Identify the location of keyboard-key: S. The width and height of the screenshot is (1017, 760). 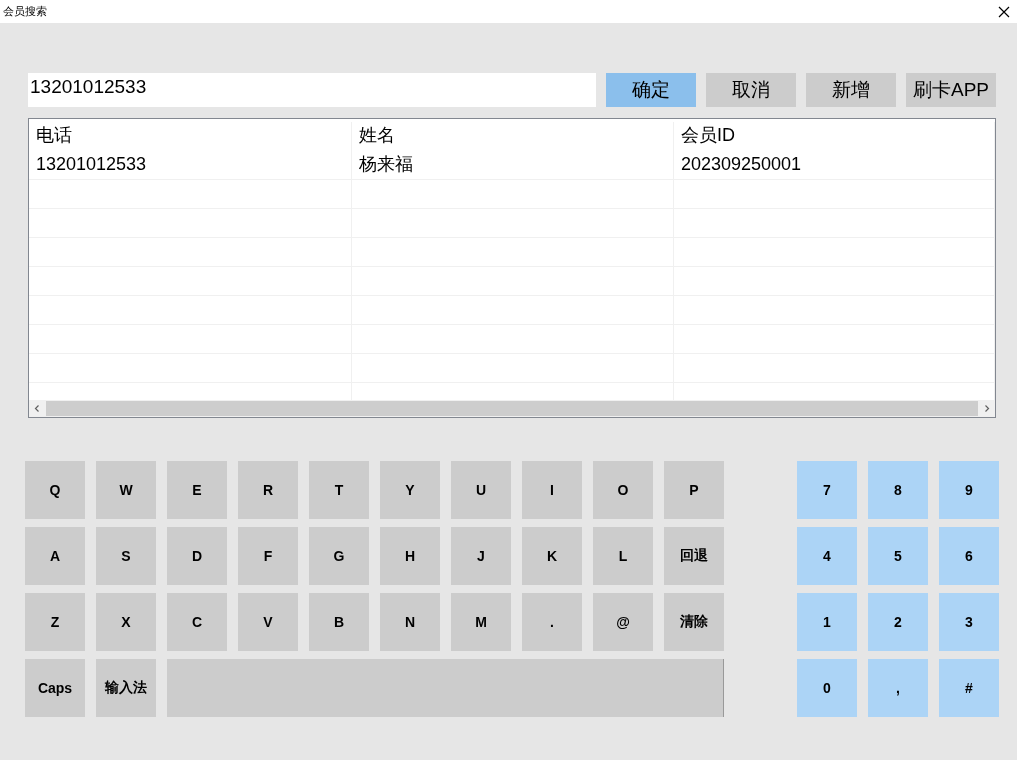
(126, 556).